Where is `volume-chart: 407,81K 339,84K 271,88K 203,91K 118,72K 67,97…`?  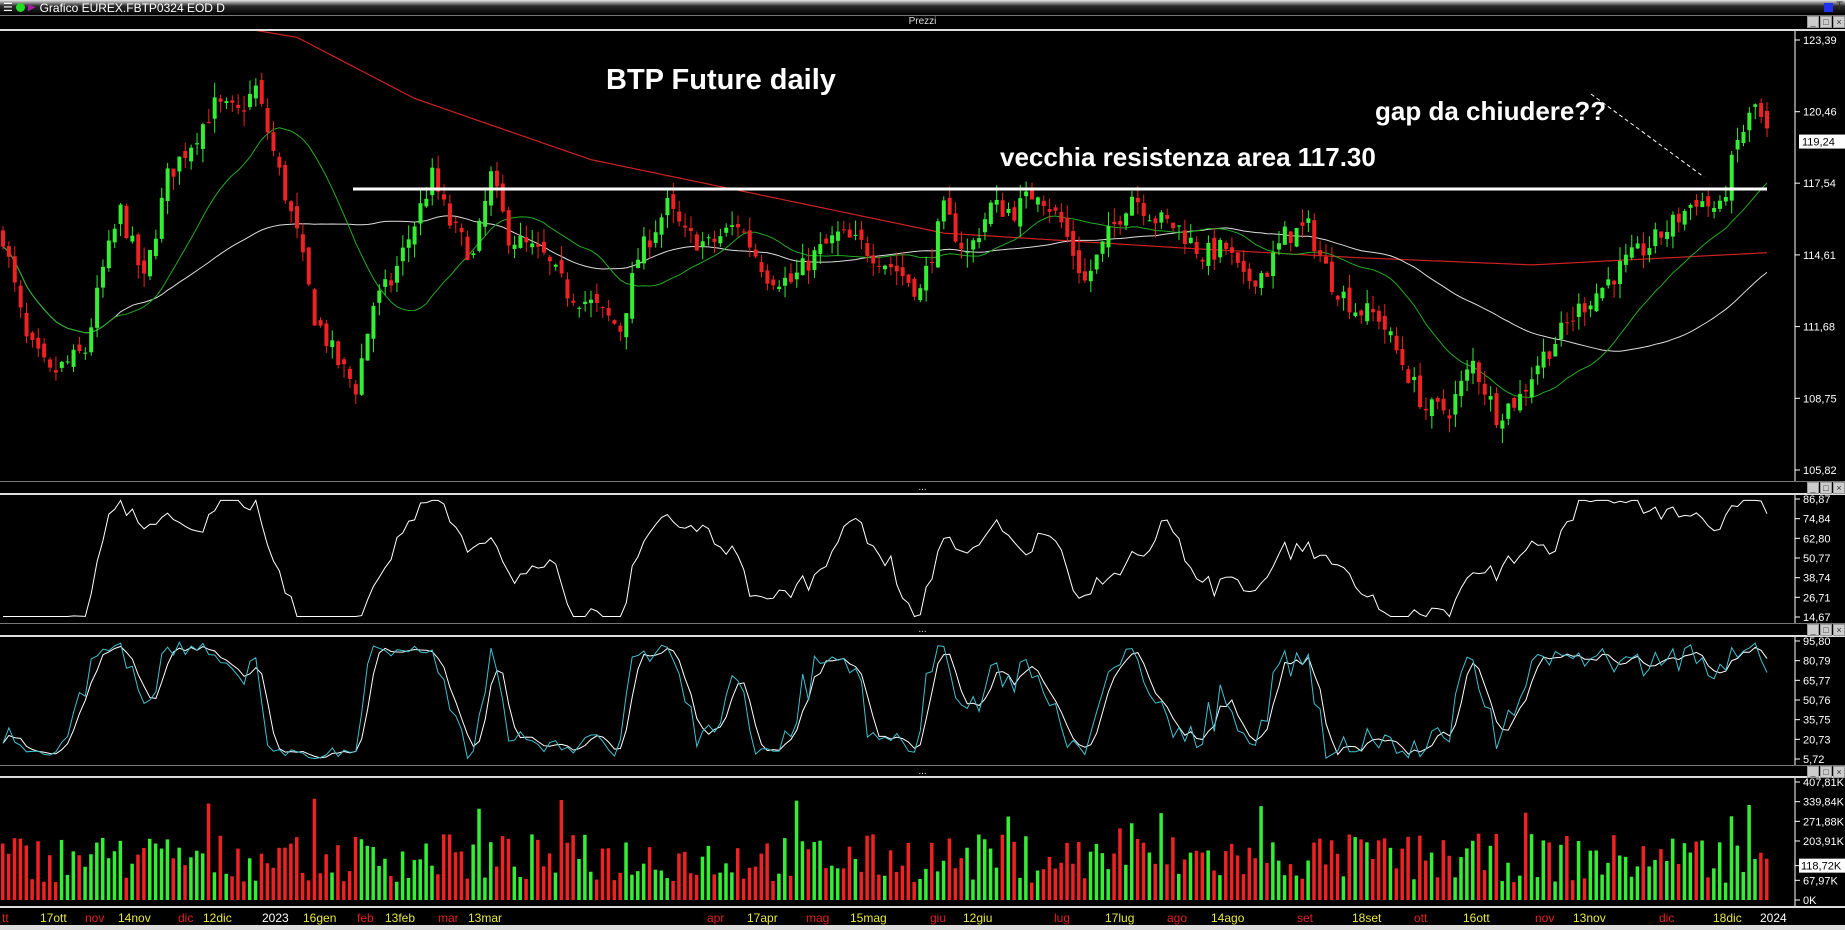
volume-chart: 407,81K 339,84K 271,88K 203,91K 118,72K 67,97… is located at coordinates (922, 842).